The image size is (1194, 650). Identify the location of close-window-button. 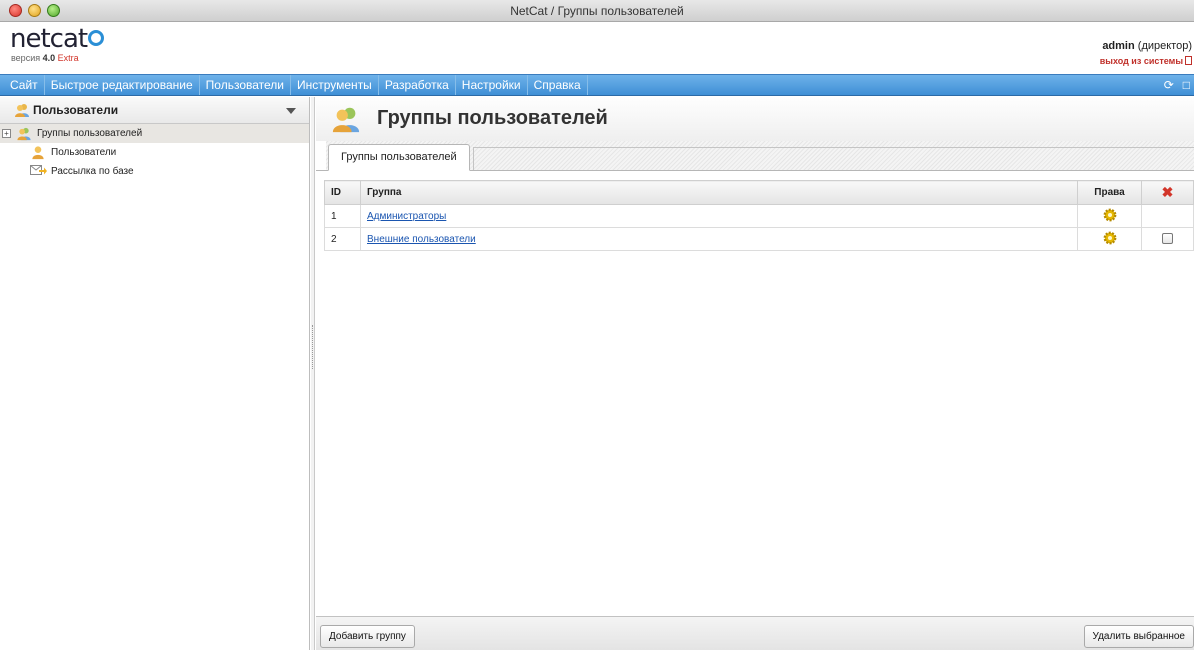
(15, 10).